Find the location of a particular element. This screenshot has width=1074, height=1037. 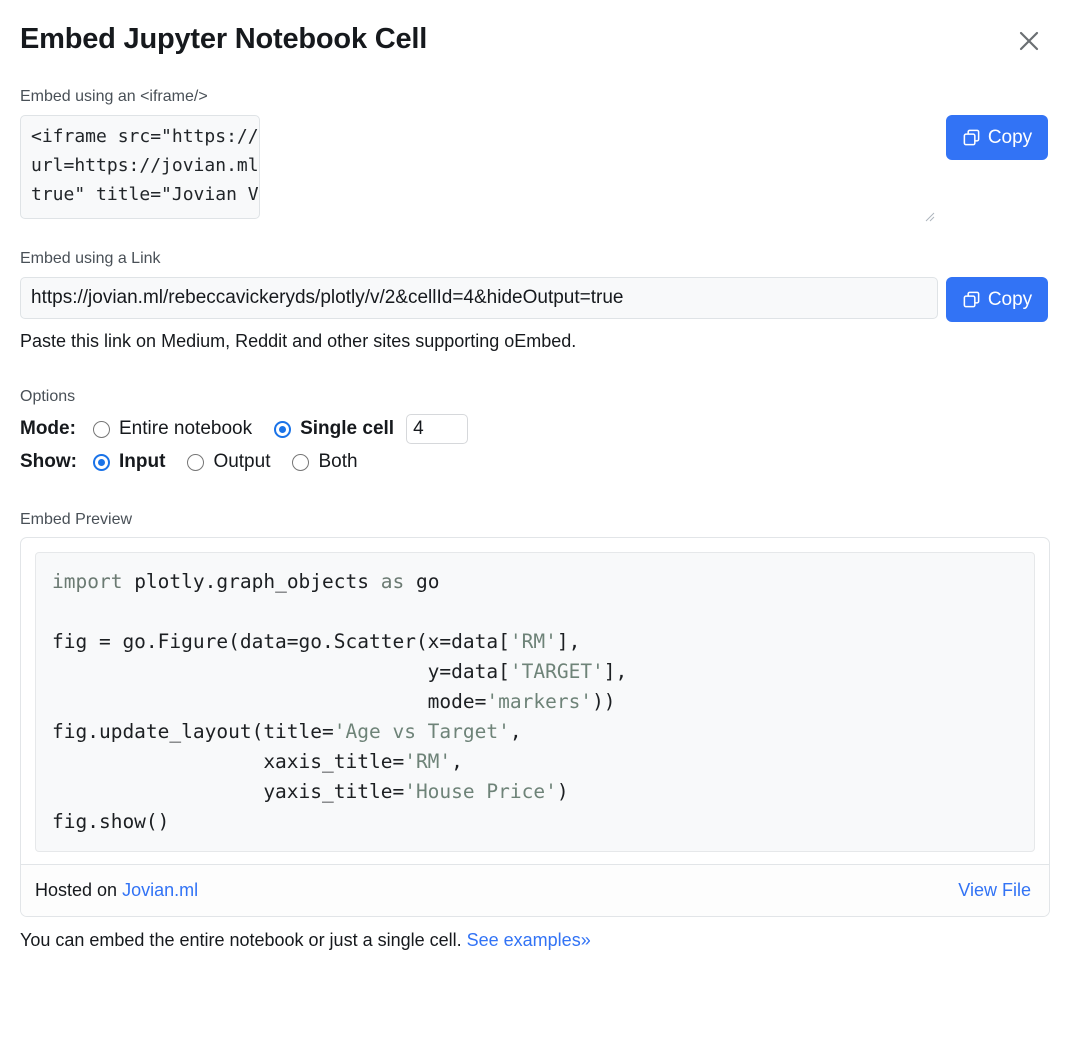

link-embed-input is located at coordinates (479, 298).